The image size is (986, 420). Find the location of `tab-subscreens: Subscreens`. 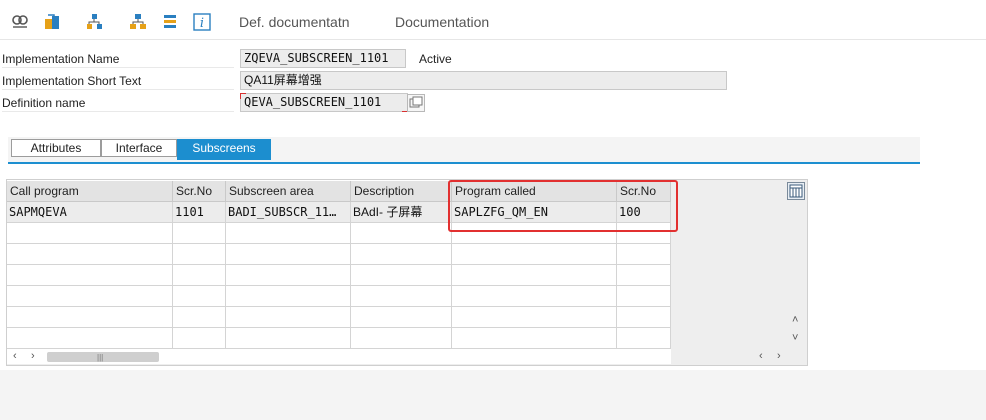

tab-subscreens: Subscreens is located at coordinates (224, 149).